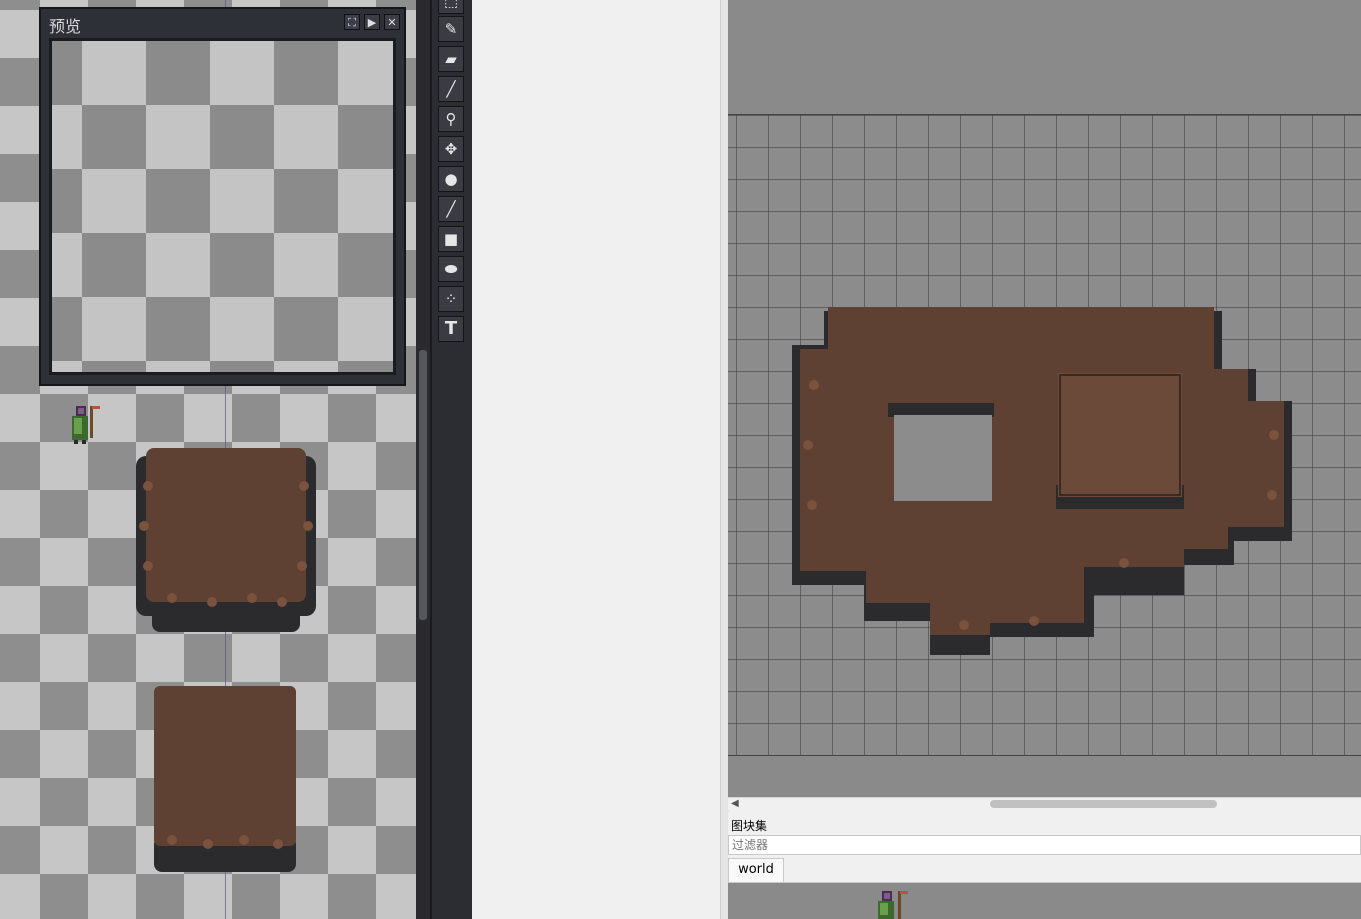 The width and height of the screenshot is (1361, 919). I want to click on maximize-icon: ⛶, so click(352, 22).